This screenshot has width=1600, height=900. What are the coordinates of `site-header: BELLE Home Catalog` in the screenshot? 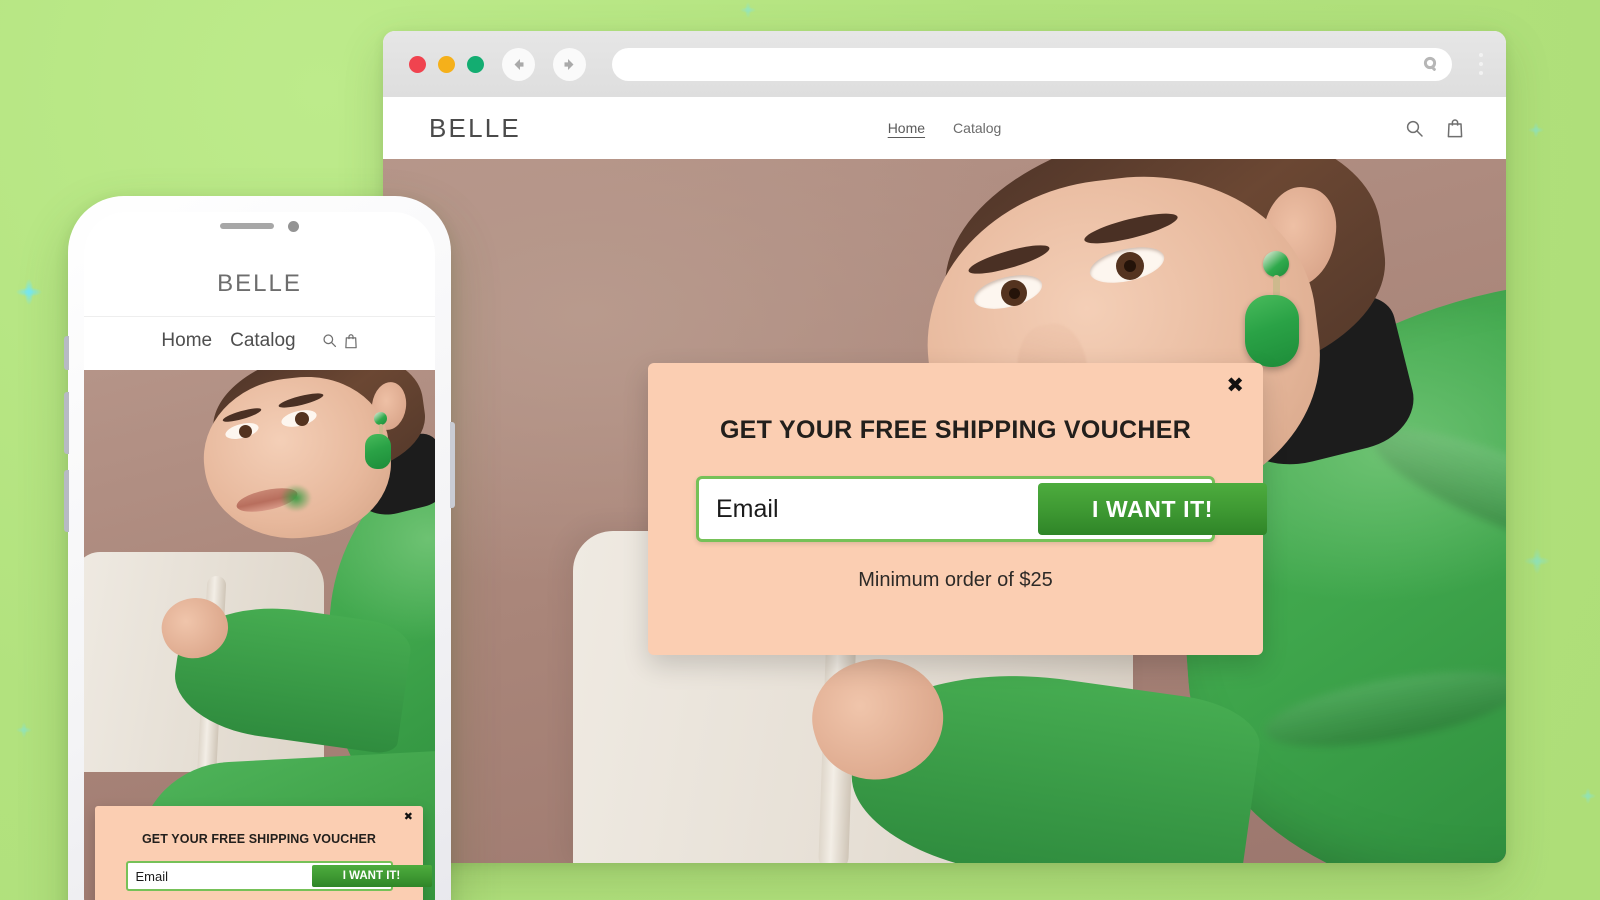 It's located at (944, 128).